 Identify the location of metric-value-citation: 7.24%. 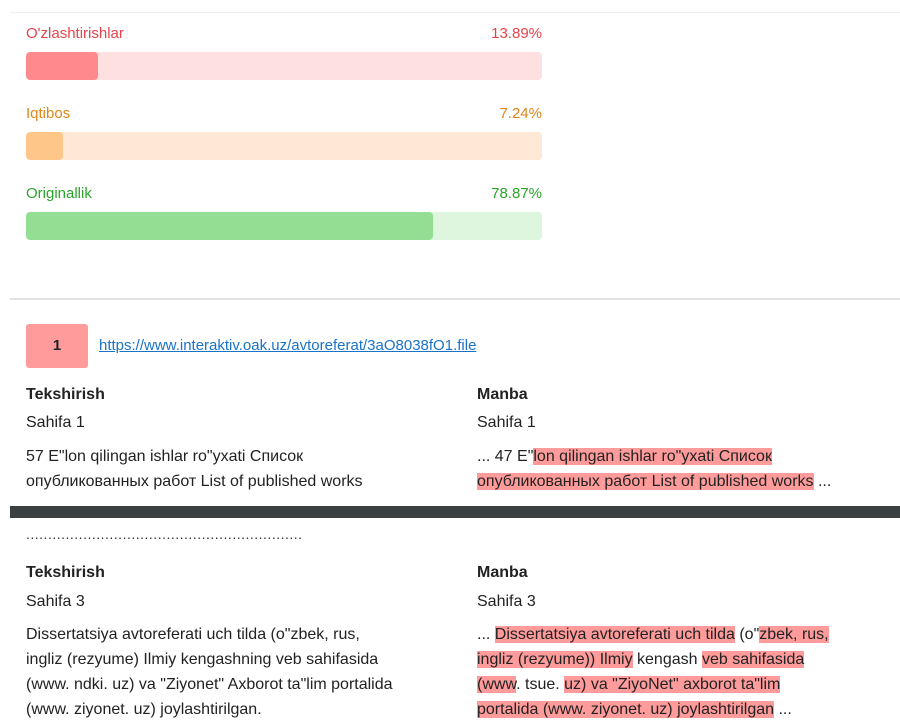
(520, 113).